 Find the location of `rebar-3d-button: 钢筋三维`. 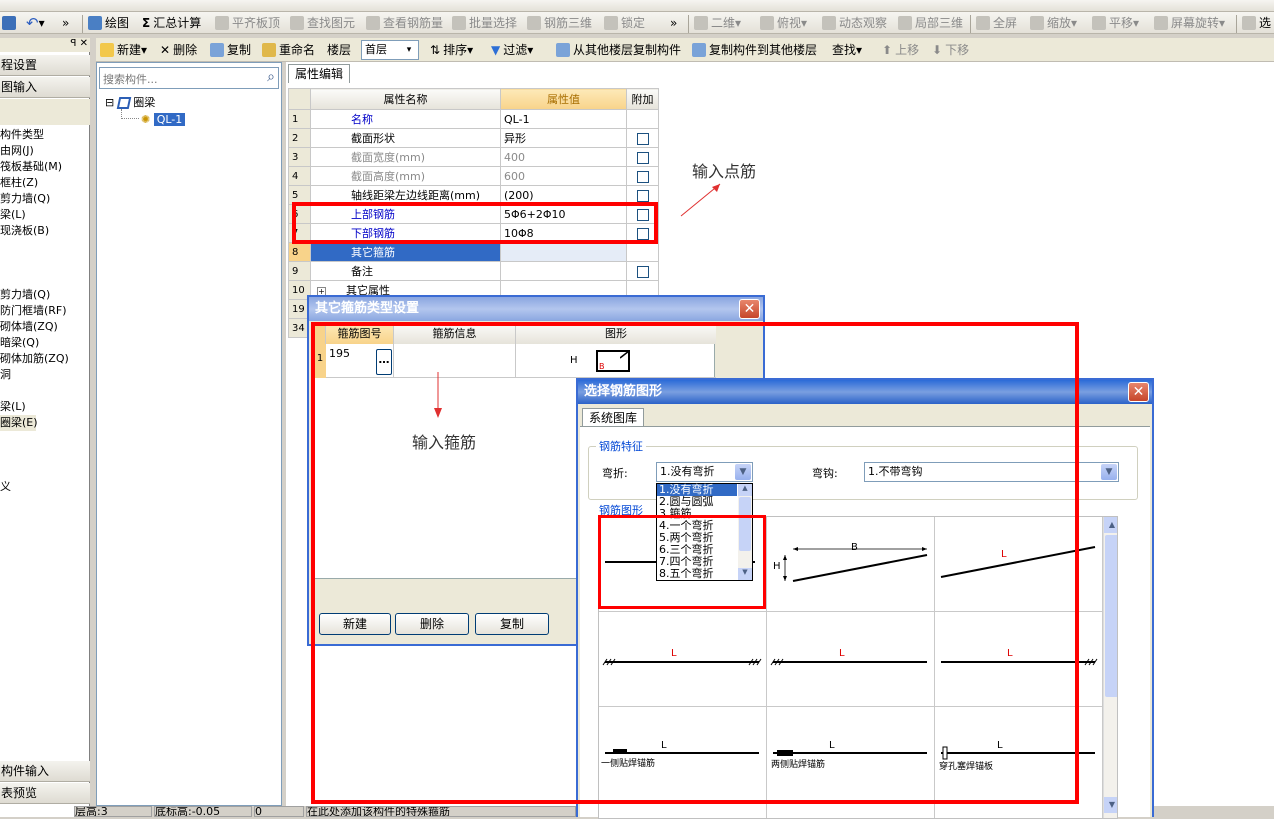

rebar-3d-button: 钢筋三维 is located at coordinates (559, 22).